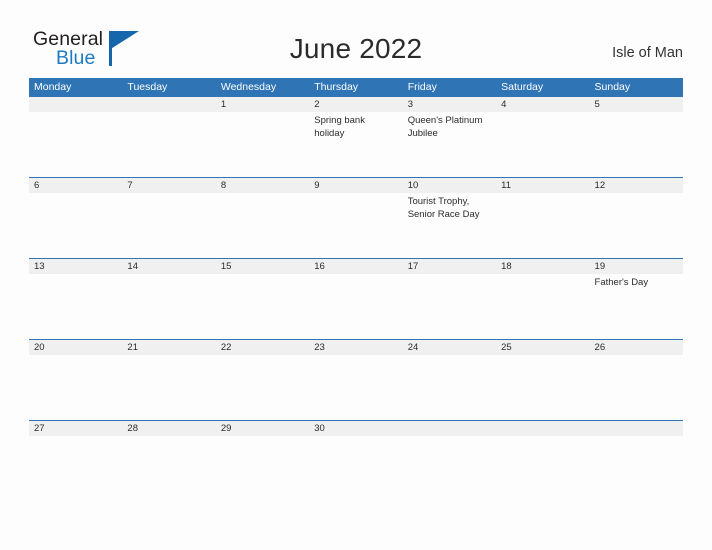 Image resolution: width=712 pixels, height=550 pixels. Describe the element at coordinates (543, 137) in the screenshot. I see `calendar-day-cell: 4` at that location.